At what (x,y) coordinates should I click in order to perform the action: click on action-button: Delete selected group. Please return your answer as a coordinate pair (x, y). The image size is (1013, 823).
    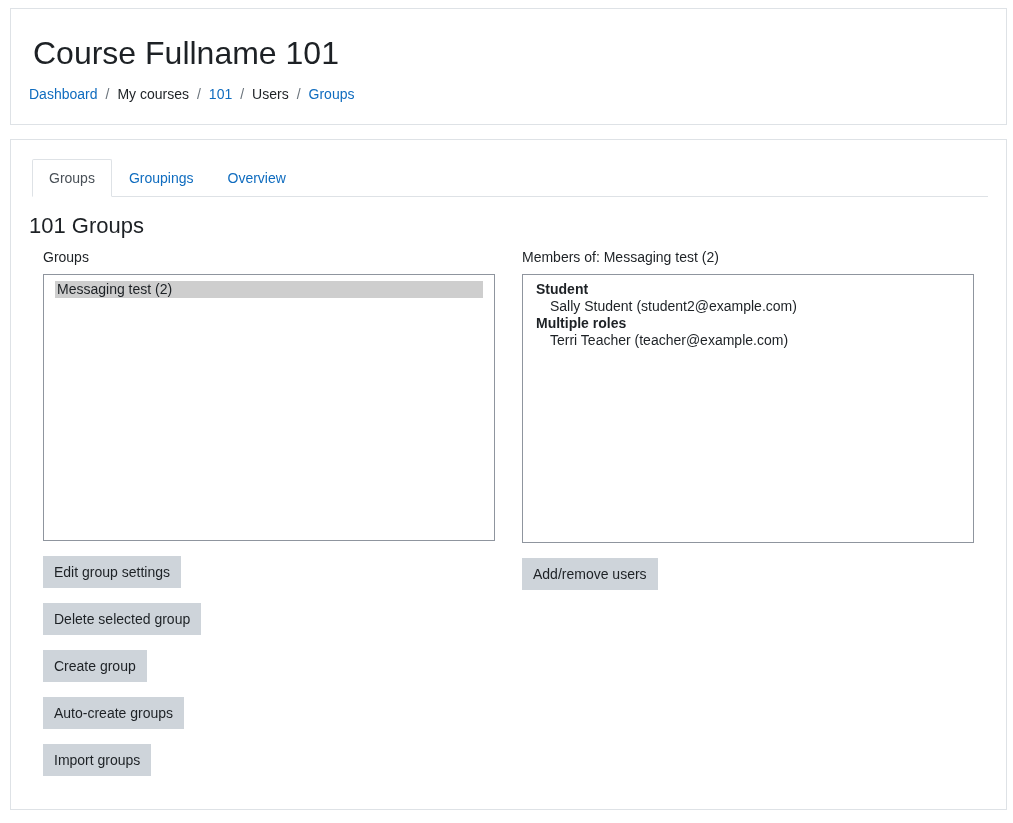
    Looking at the image, I should click on (122, 619).